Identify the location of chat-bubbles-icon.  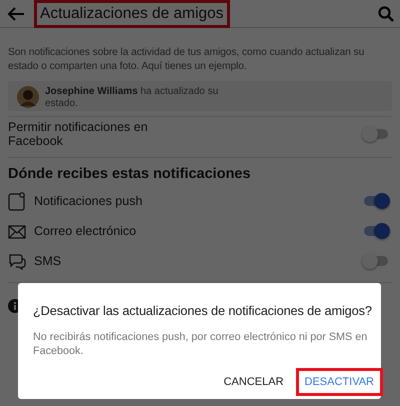
(17, 261).